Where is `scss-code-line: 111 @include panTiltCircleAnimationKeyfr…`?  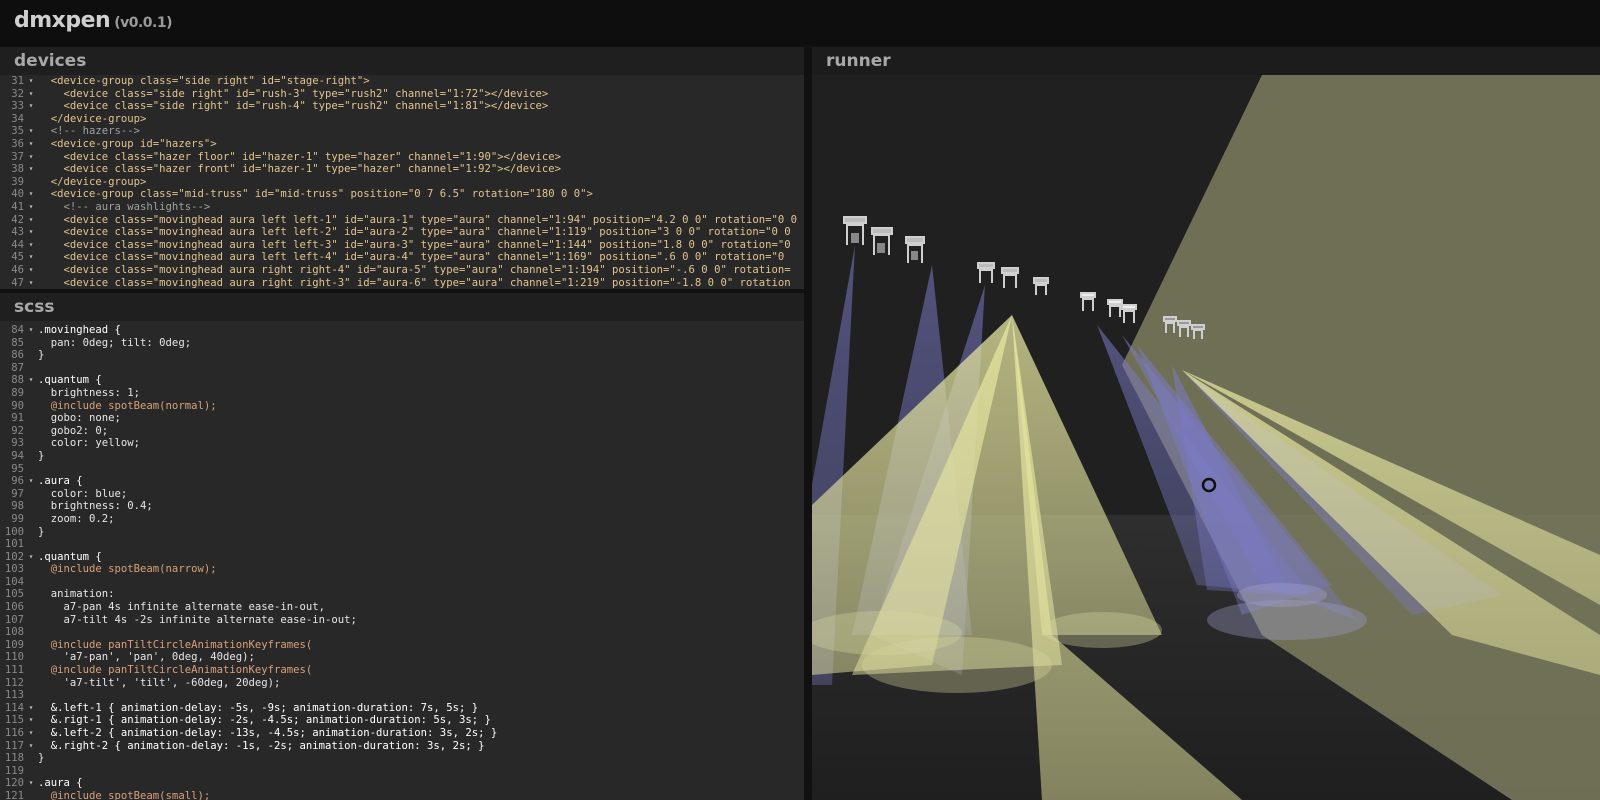 scss-code-line: 111 @include panTiltCircleAnimationKeyfr… is located at coordinates (402, 670).